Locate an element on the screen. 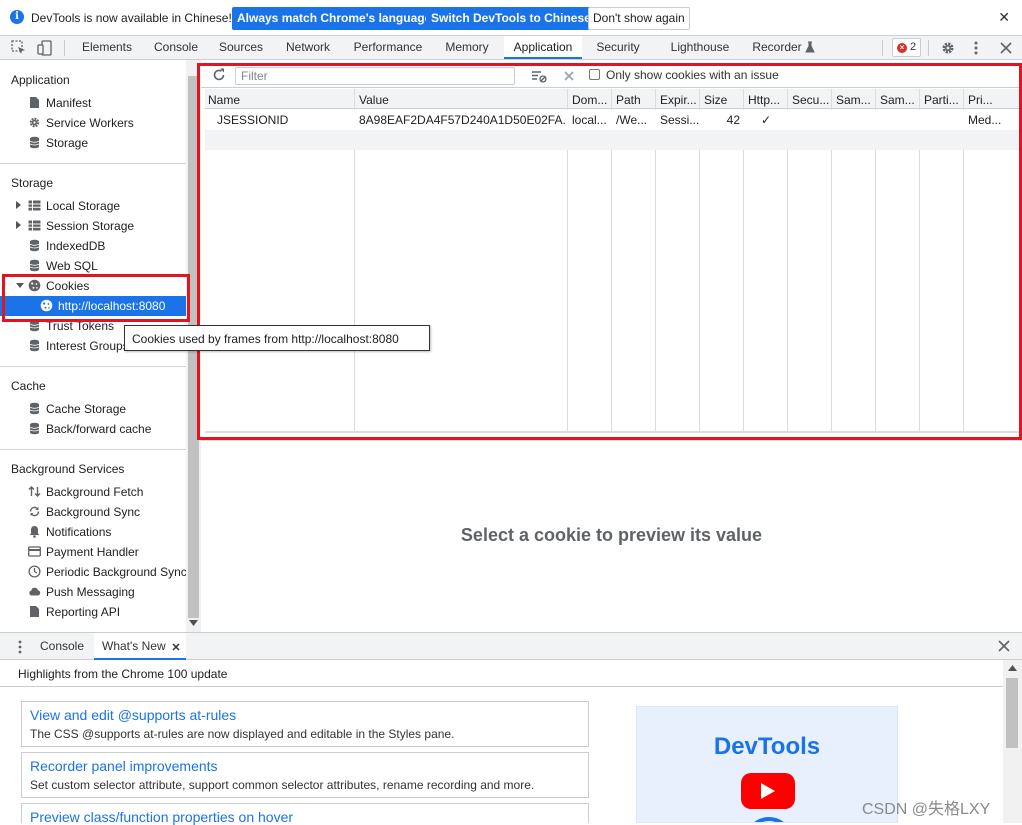  switch-to-chinese-button: Switch DevTools to Chinese is located at coordinates (511, 18).